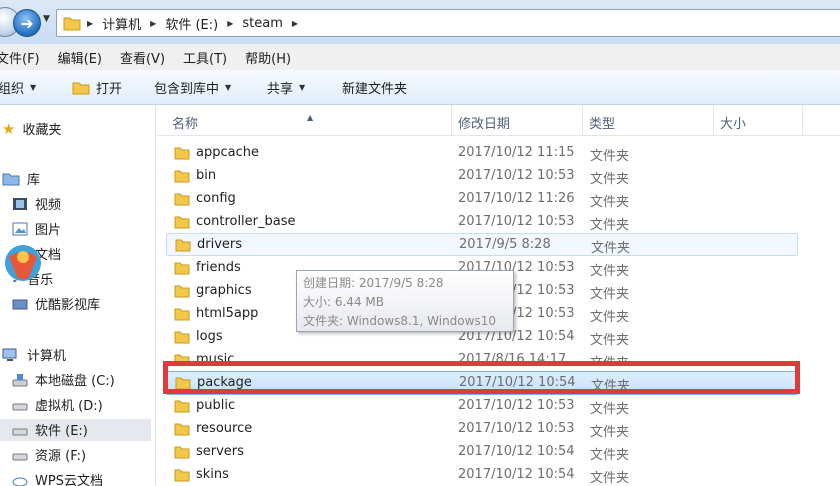 This screenshot has width=840, height=486. I want to click on address-bar-area: ➜ ▼ ▶ 计算机 ▶ 软件 (E:) ▶ steam ▶, so click(420, 22).